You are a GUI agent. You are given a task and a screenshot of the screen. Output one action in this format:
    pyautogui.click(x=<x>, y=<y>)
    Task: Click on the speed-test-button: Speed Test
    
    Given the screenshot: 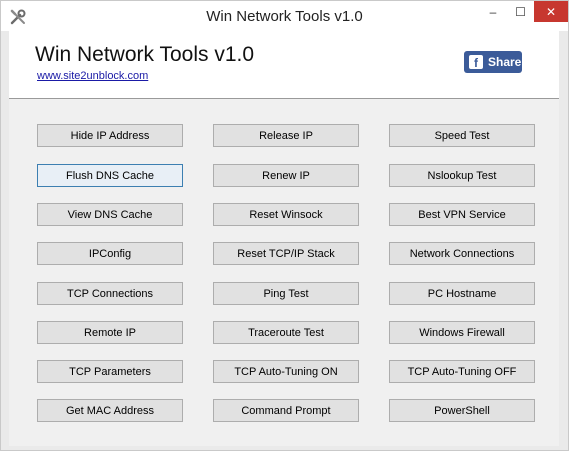 What is the action you would take?
    pyautogui.click(x=462, y=135)
    